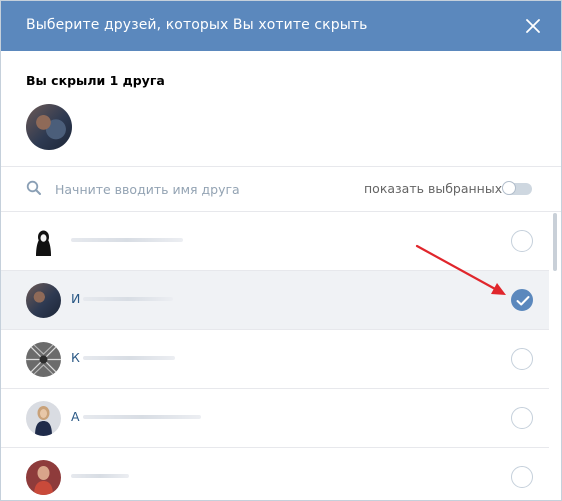  I want to click on friend-name: К, so click(75, 357).